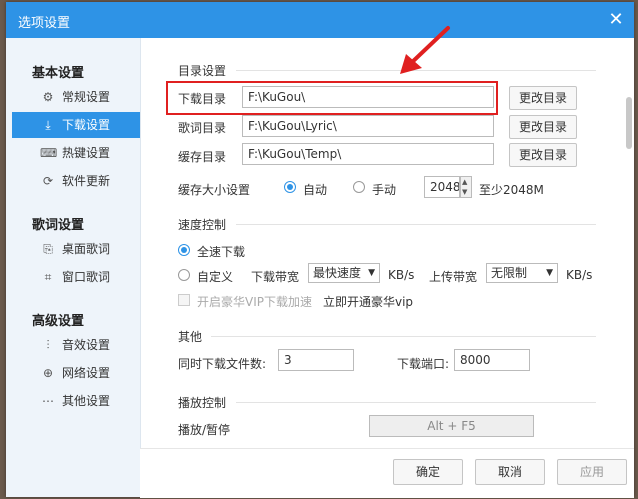  I want to click on sidebar-item-label: 网络设置, so click(86, 373).